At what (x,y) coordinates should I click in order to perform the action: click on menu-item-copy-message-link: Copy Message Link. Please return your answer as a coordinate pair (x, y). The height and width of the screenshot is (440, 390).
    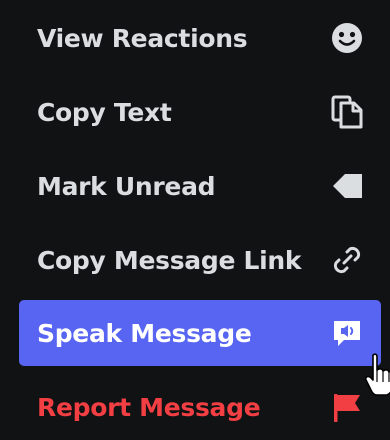
    Looking at the image, I should click on (200, 260).